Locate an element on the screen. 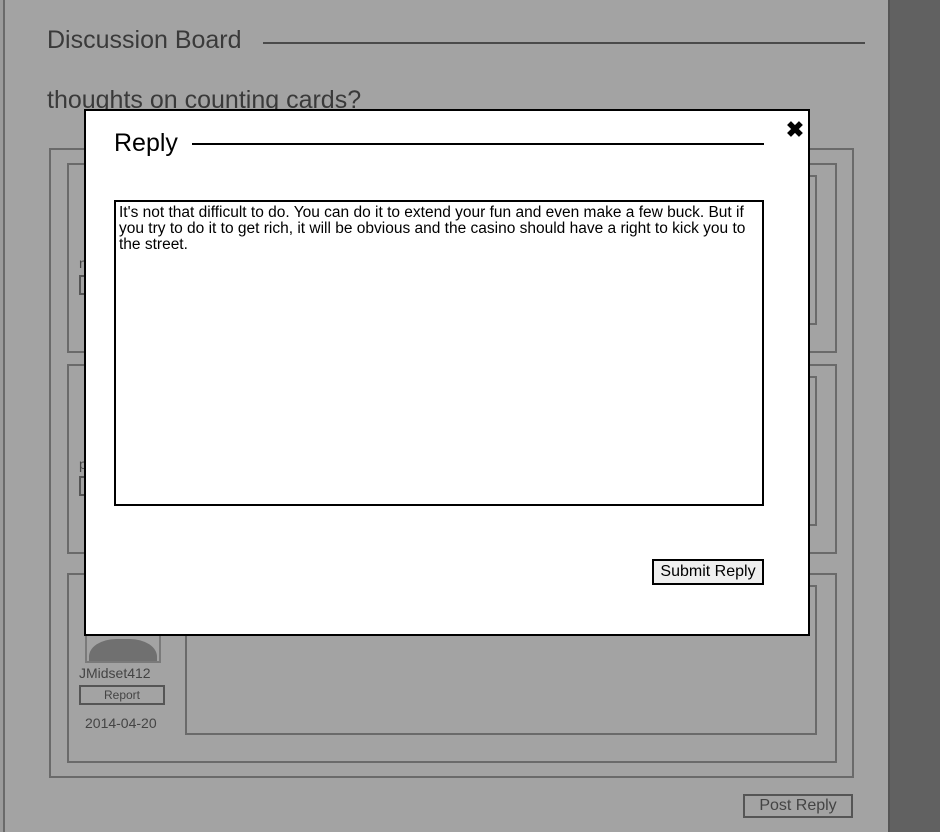 The height and width of the screenshot is (832, 940). post-username: JMidset412 is located at coordinates (115, 673).